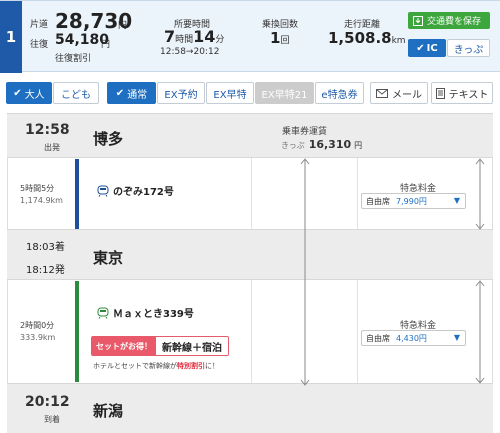  I want to click on leg-distance: 333.9km, so click(38, 337).